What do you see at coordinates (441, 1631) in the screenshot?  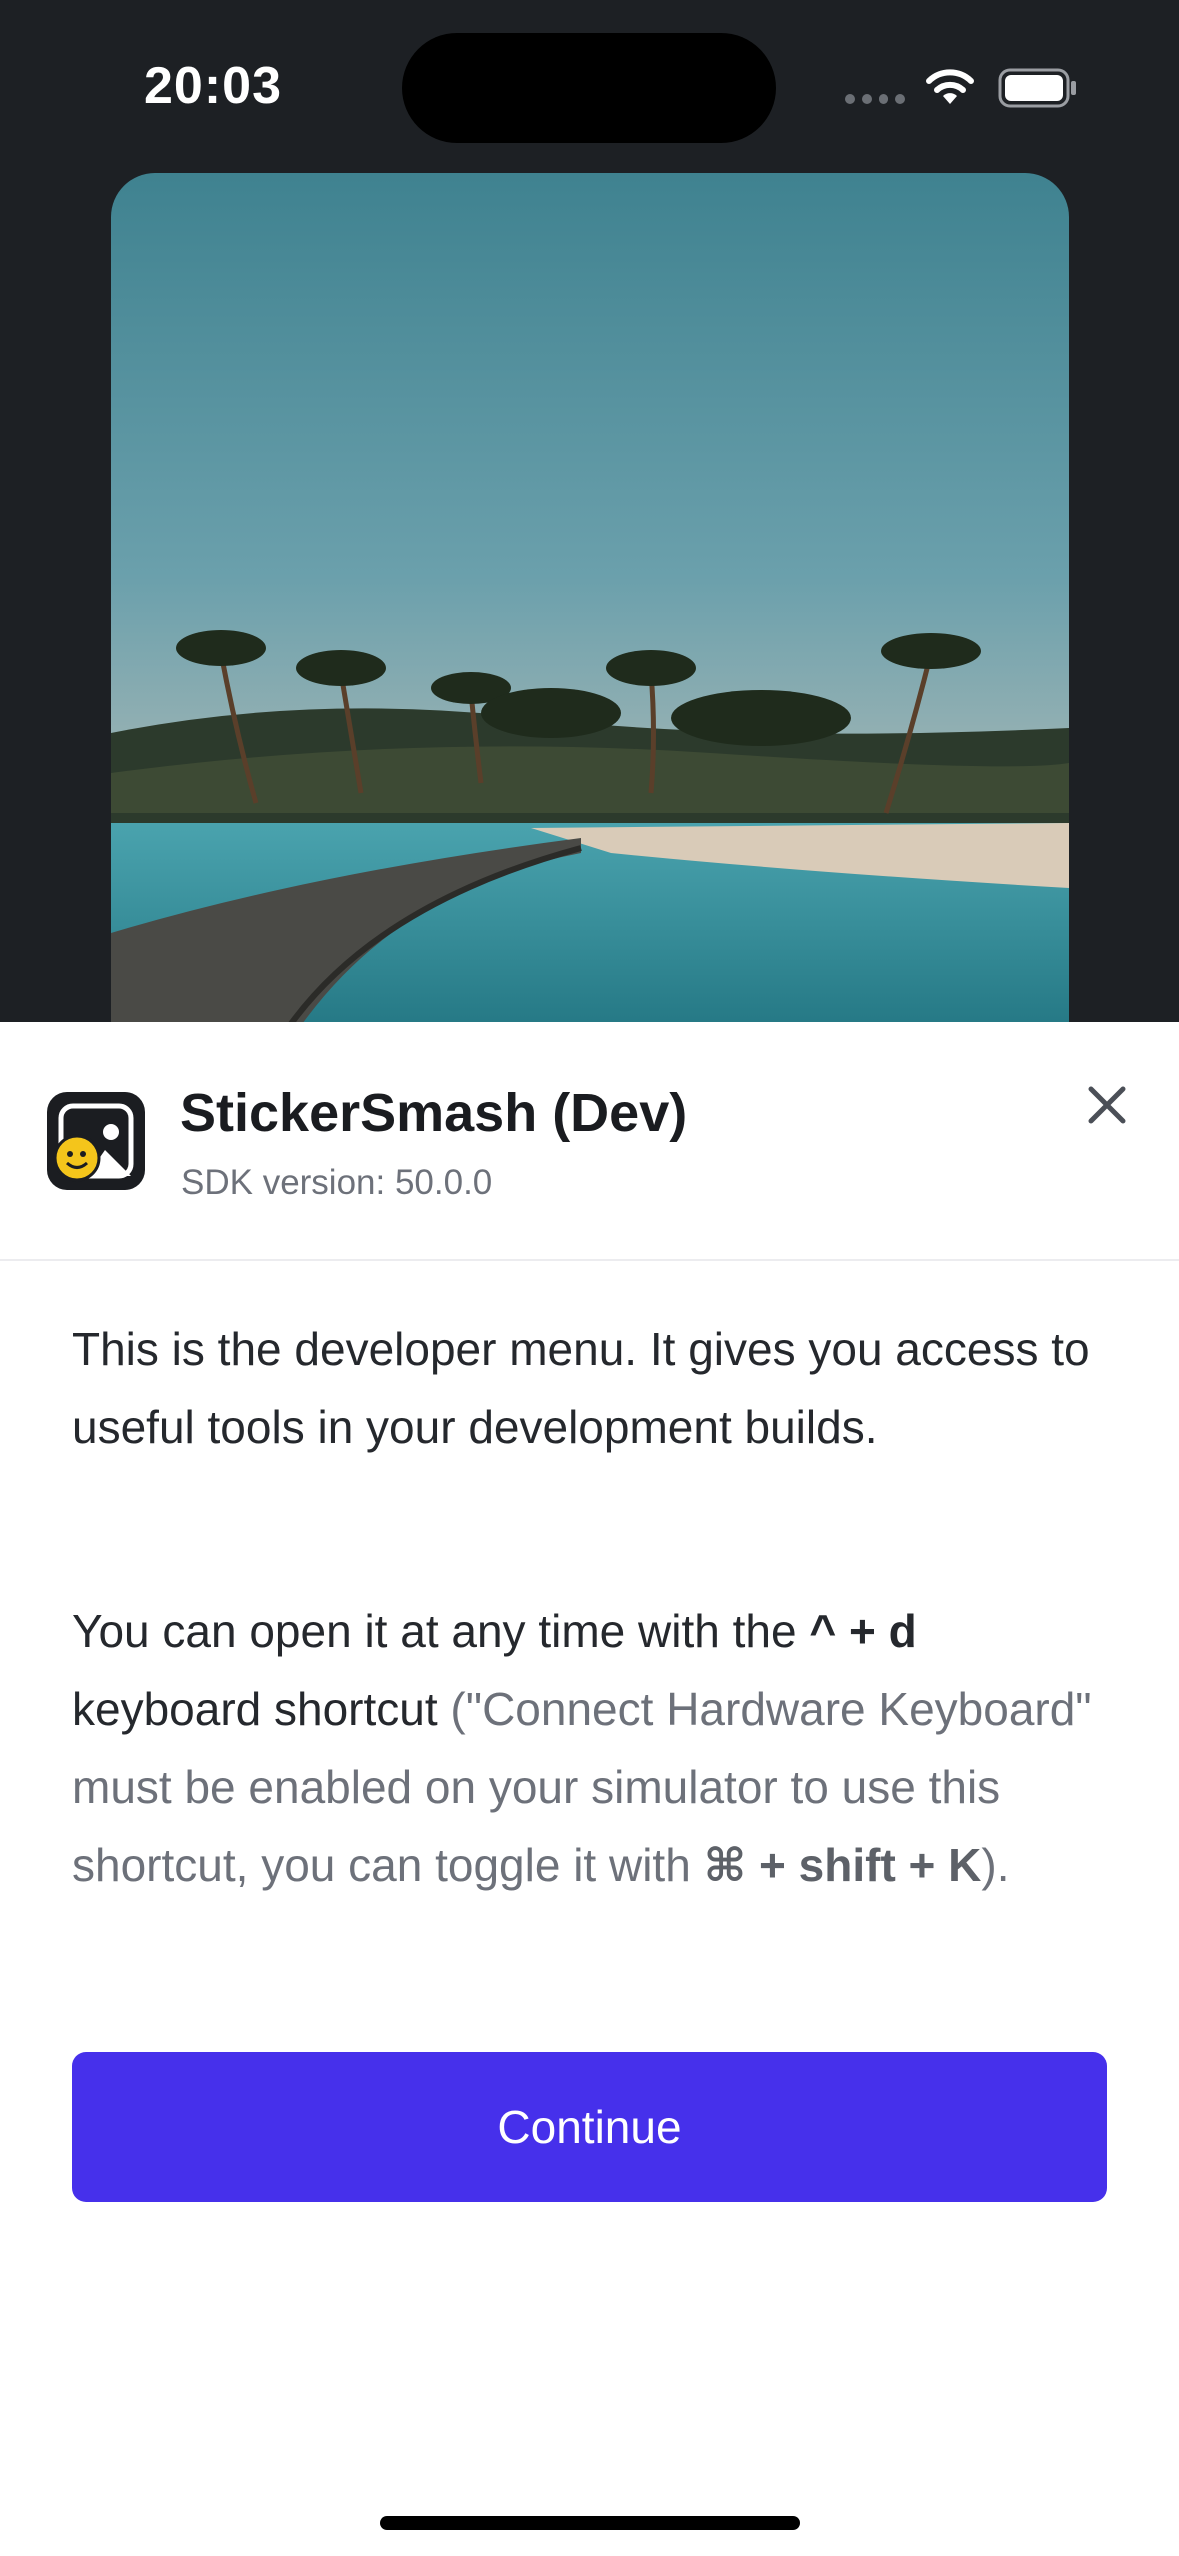 I see `shortcut-lead-text: You can open it at any time with the` at bounding box center [441, 1631].